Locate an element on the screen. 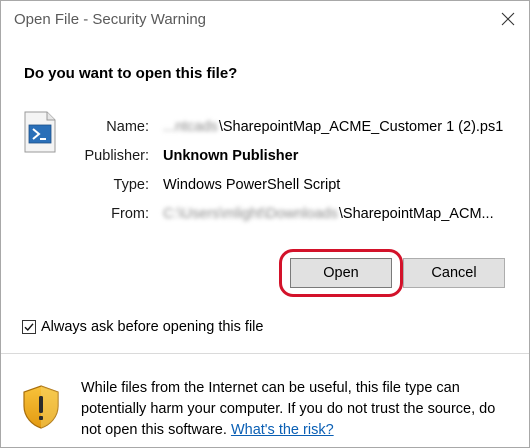 The height and width of the screenshot is (448, 530). separator is located at coordinates (265, 353).